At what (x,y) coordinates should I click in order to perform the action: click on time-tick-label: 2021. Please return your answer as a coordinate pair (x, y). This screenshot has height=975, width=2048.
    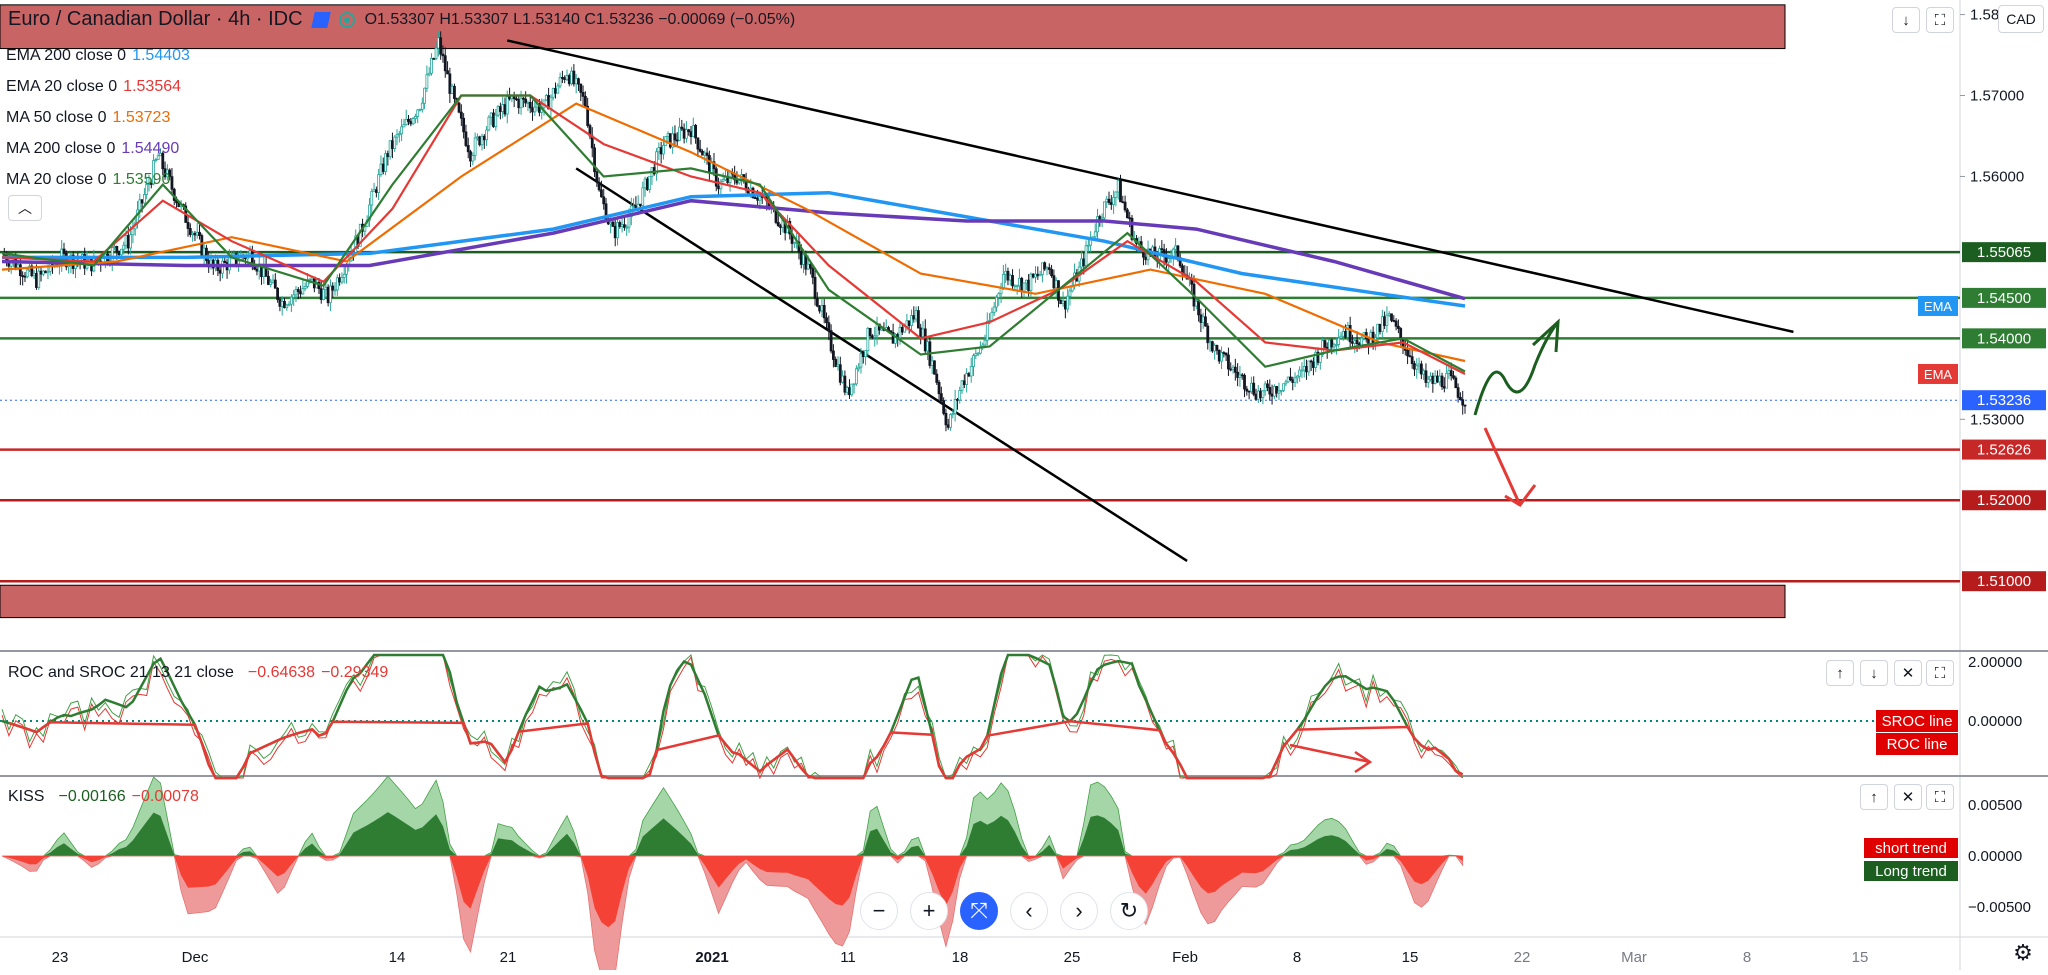
    Looking at the image, I should click on (711, 957).